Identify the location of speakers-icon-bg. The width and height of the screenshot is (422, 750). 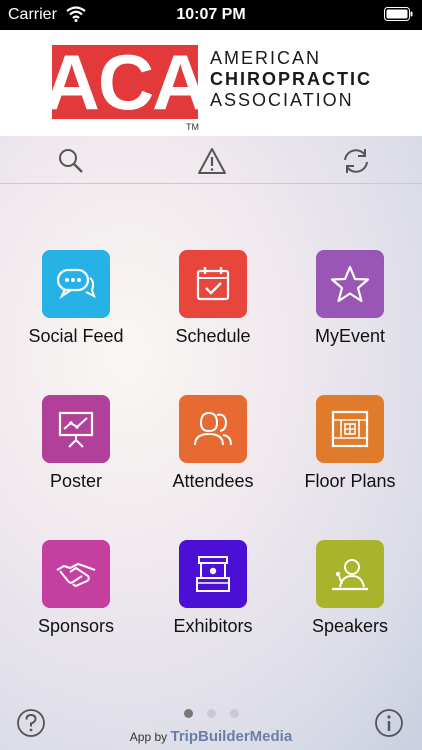
(350, 574).